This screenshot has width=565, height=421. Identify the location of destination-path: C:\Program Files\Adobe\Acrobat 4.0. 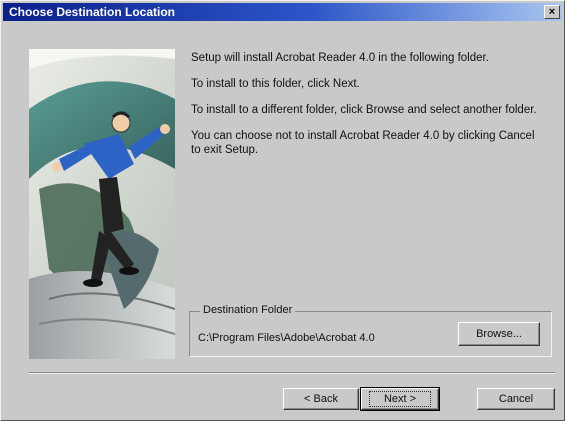
(286, 338).